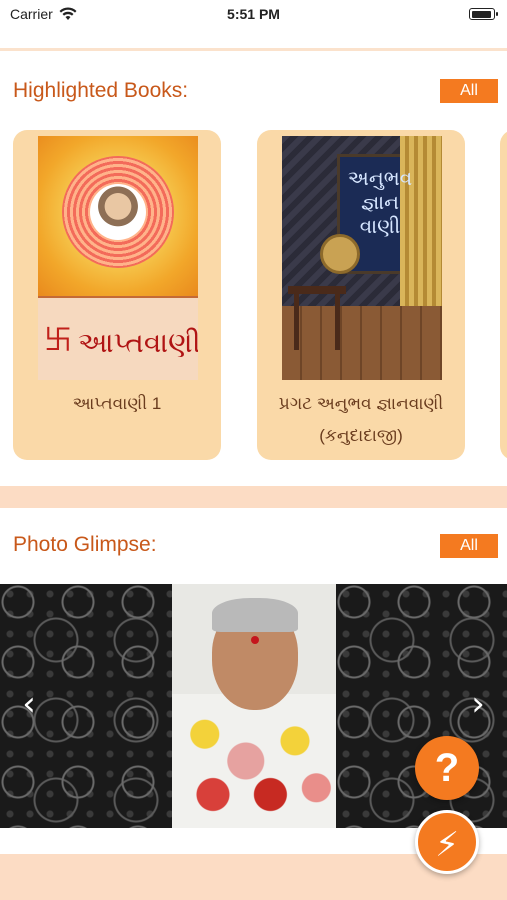 This screenshot has height=900, width=507. What do you see at coordinates (118, 212) in the screenshot?
I see `cover-portrait` at bounding box center [118, 212].